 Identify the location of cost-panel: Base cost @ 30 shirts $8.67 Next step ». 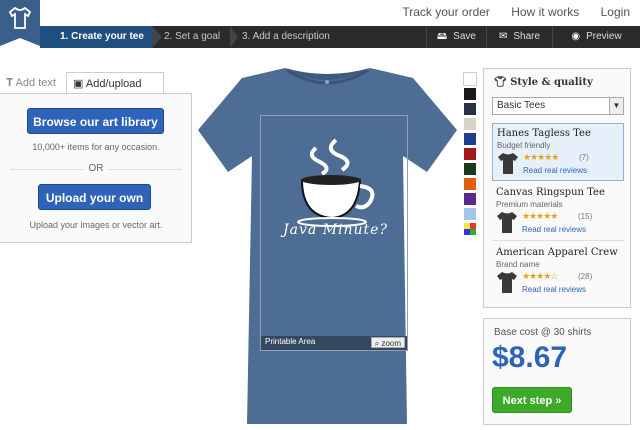
(557, 371).